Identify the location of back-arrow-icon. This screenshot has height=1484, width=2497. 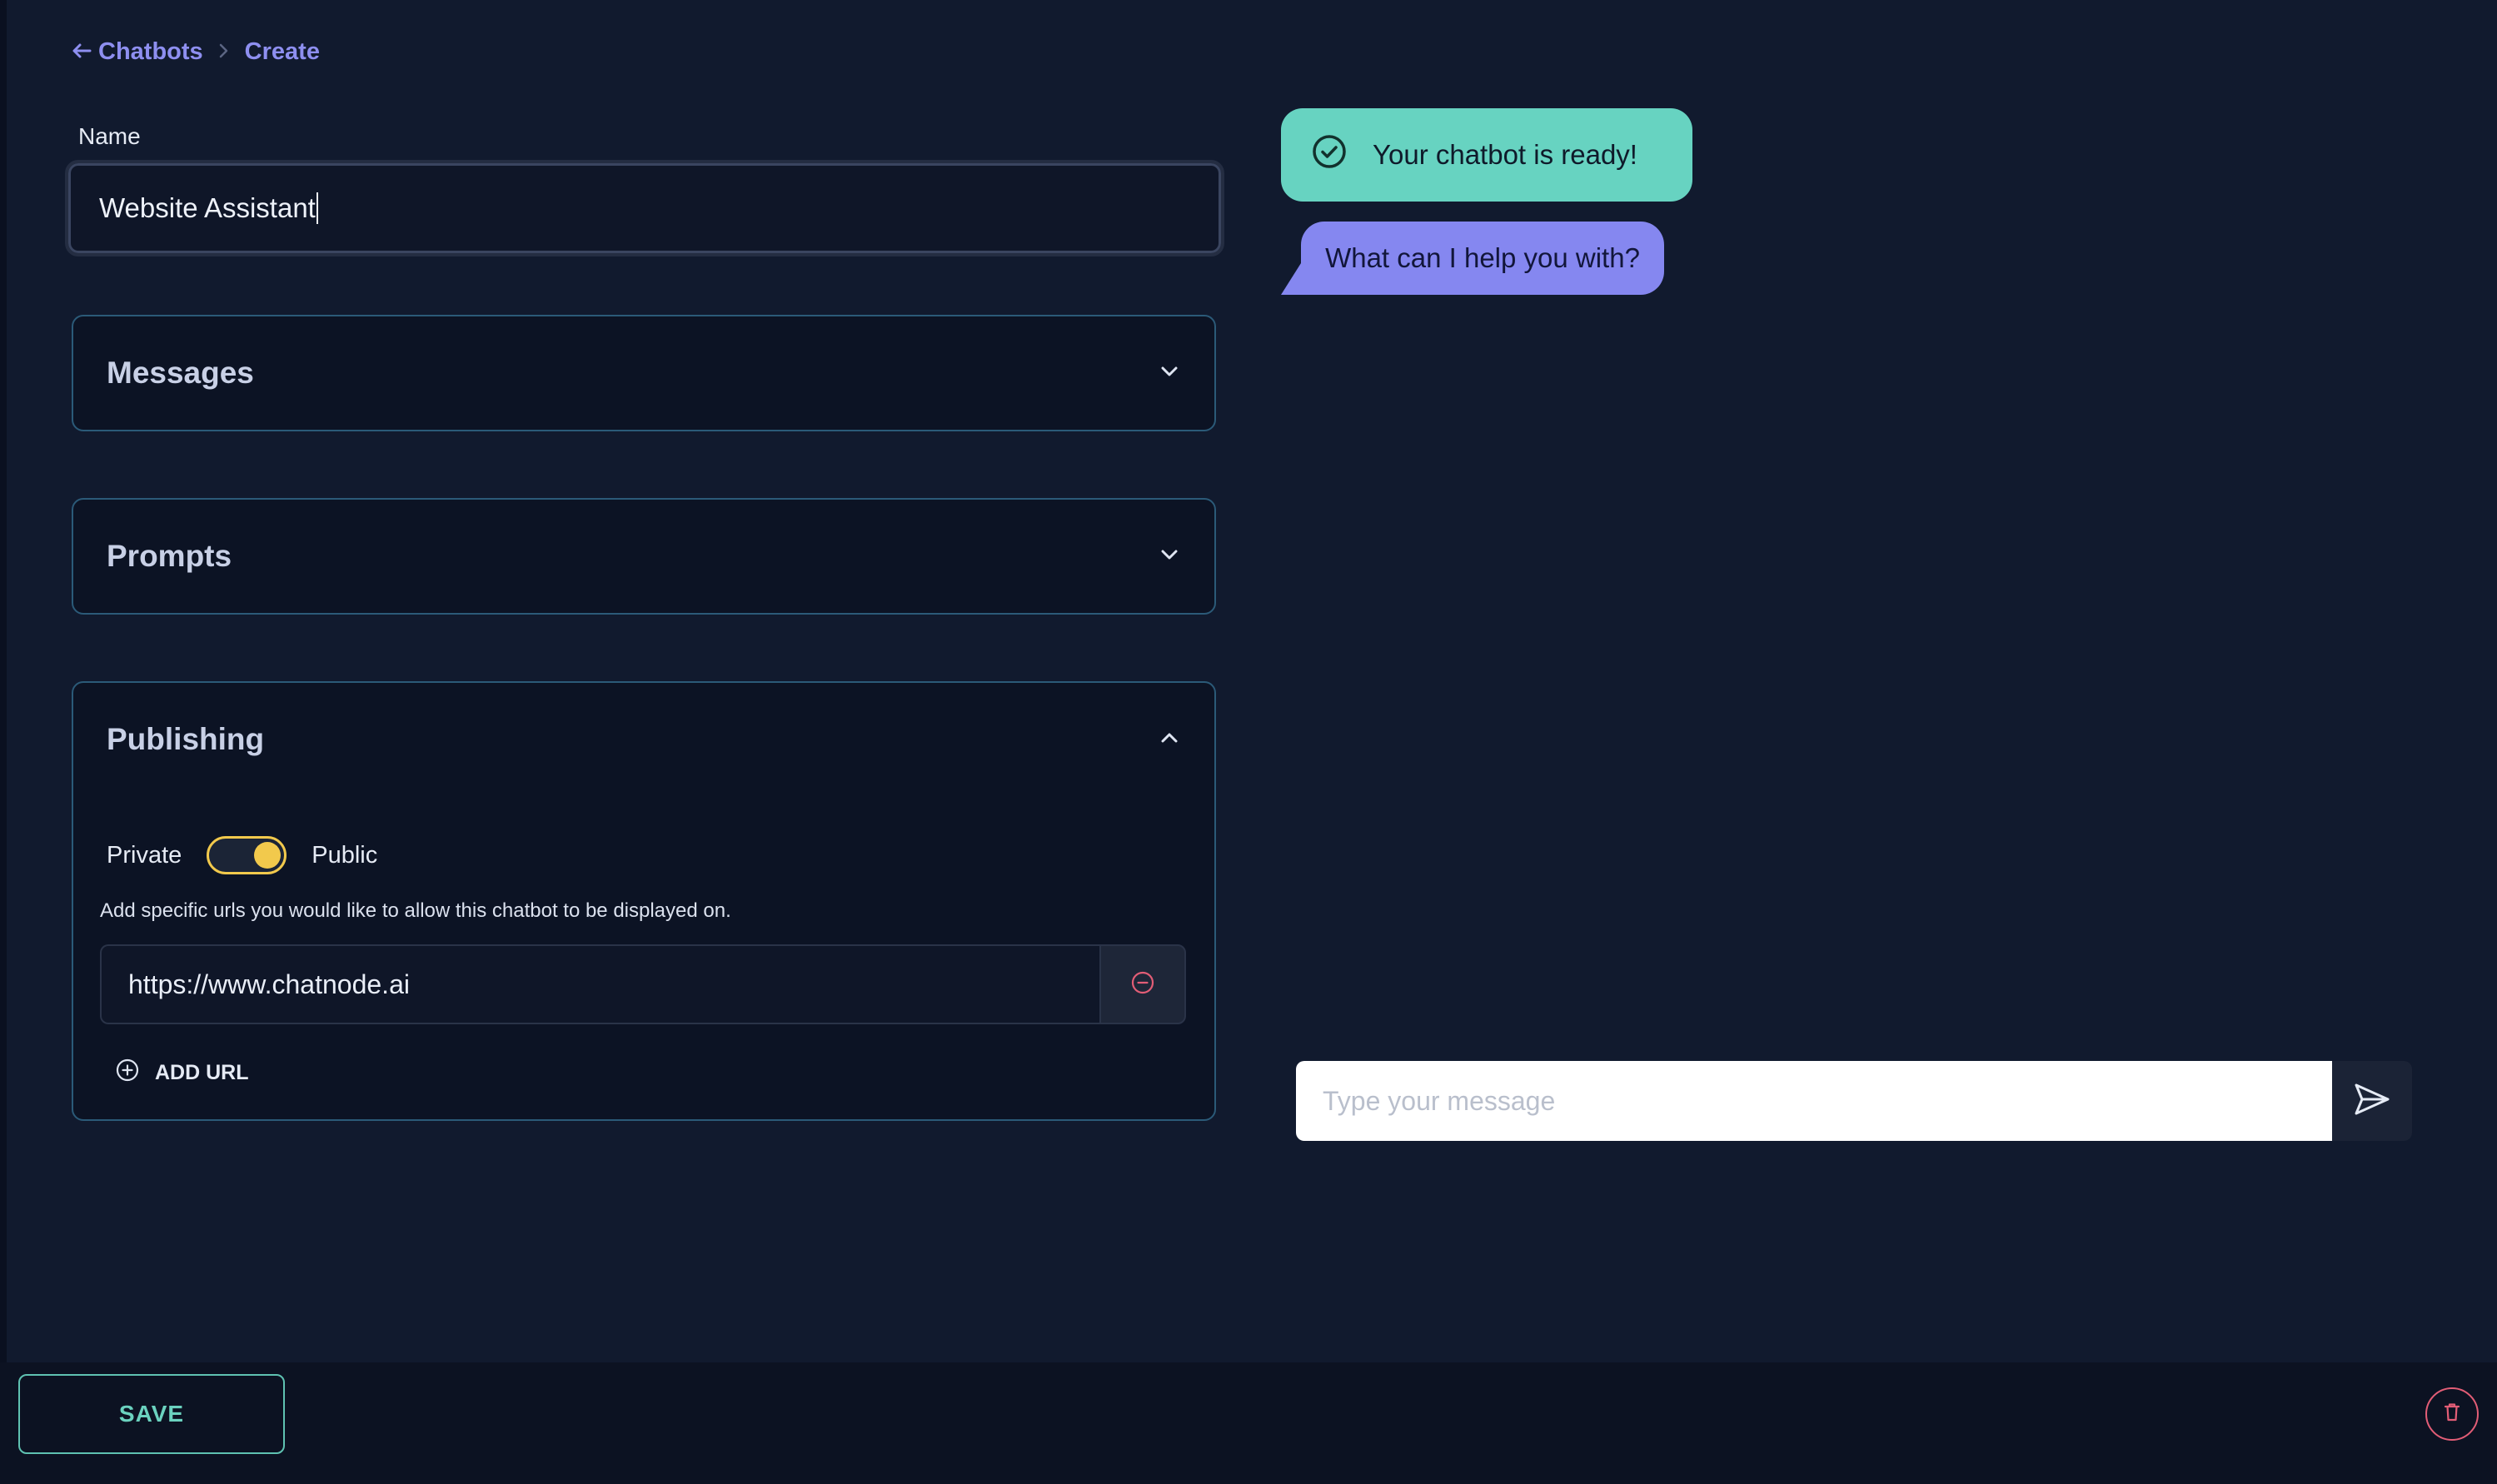
(82, 52).